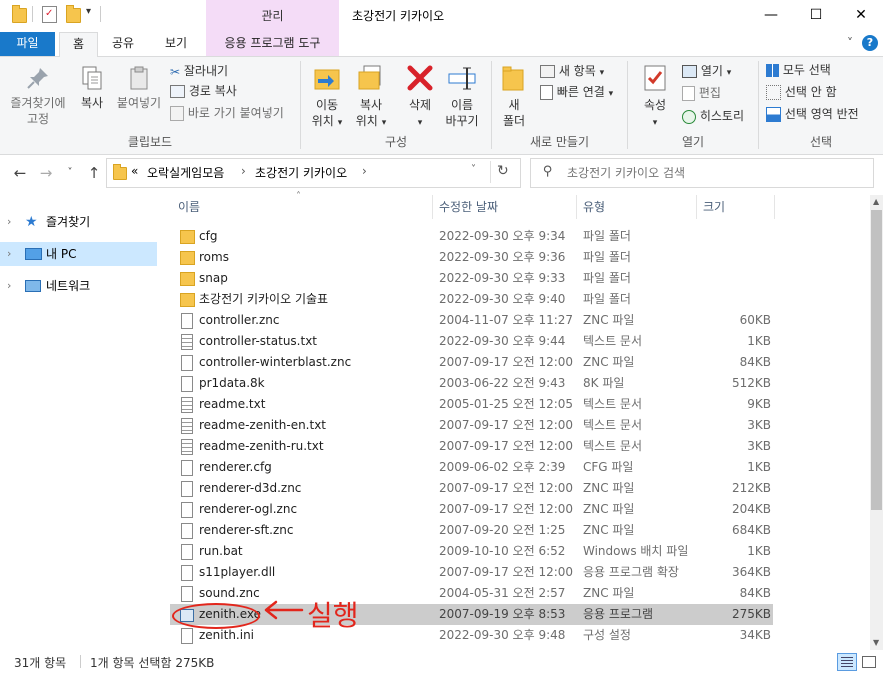 The height and width of the screenshot is (673, 883). What do you see at coordinates (701, 93) in the screenshot?
I see `edit-button: 편집` at bounding box center [701, 93].